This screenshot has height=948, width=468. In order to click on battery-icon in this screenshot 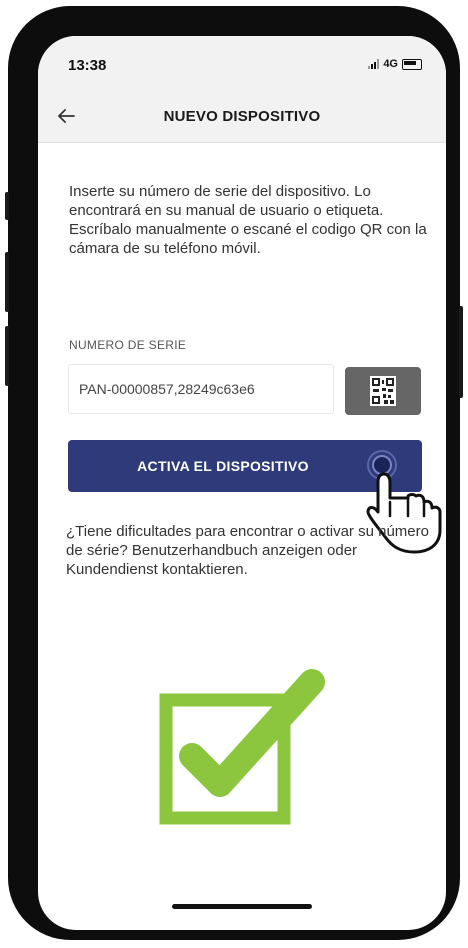, I will do `click(412, 64)`.